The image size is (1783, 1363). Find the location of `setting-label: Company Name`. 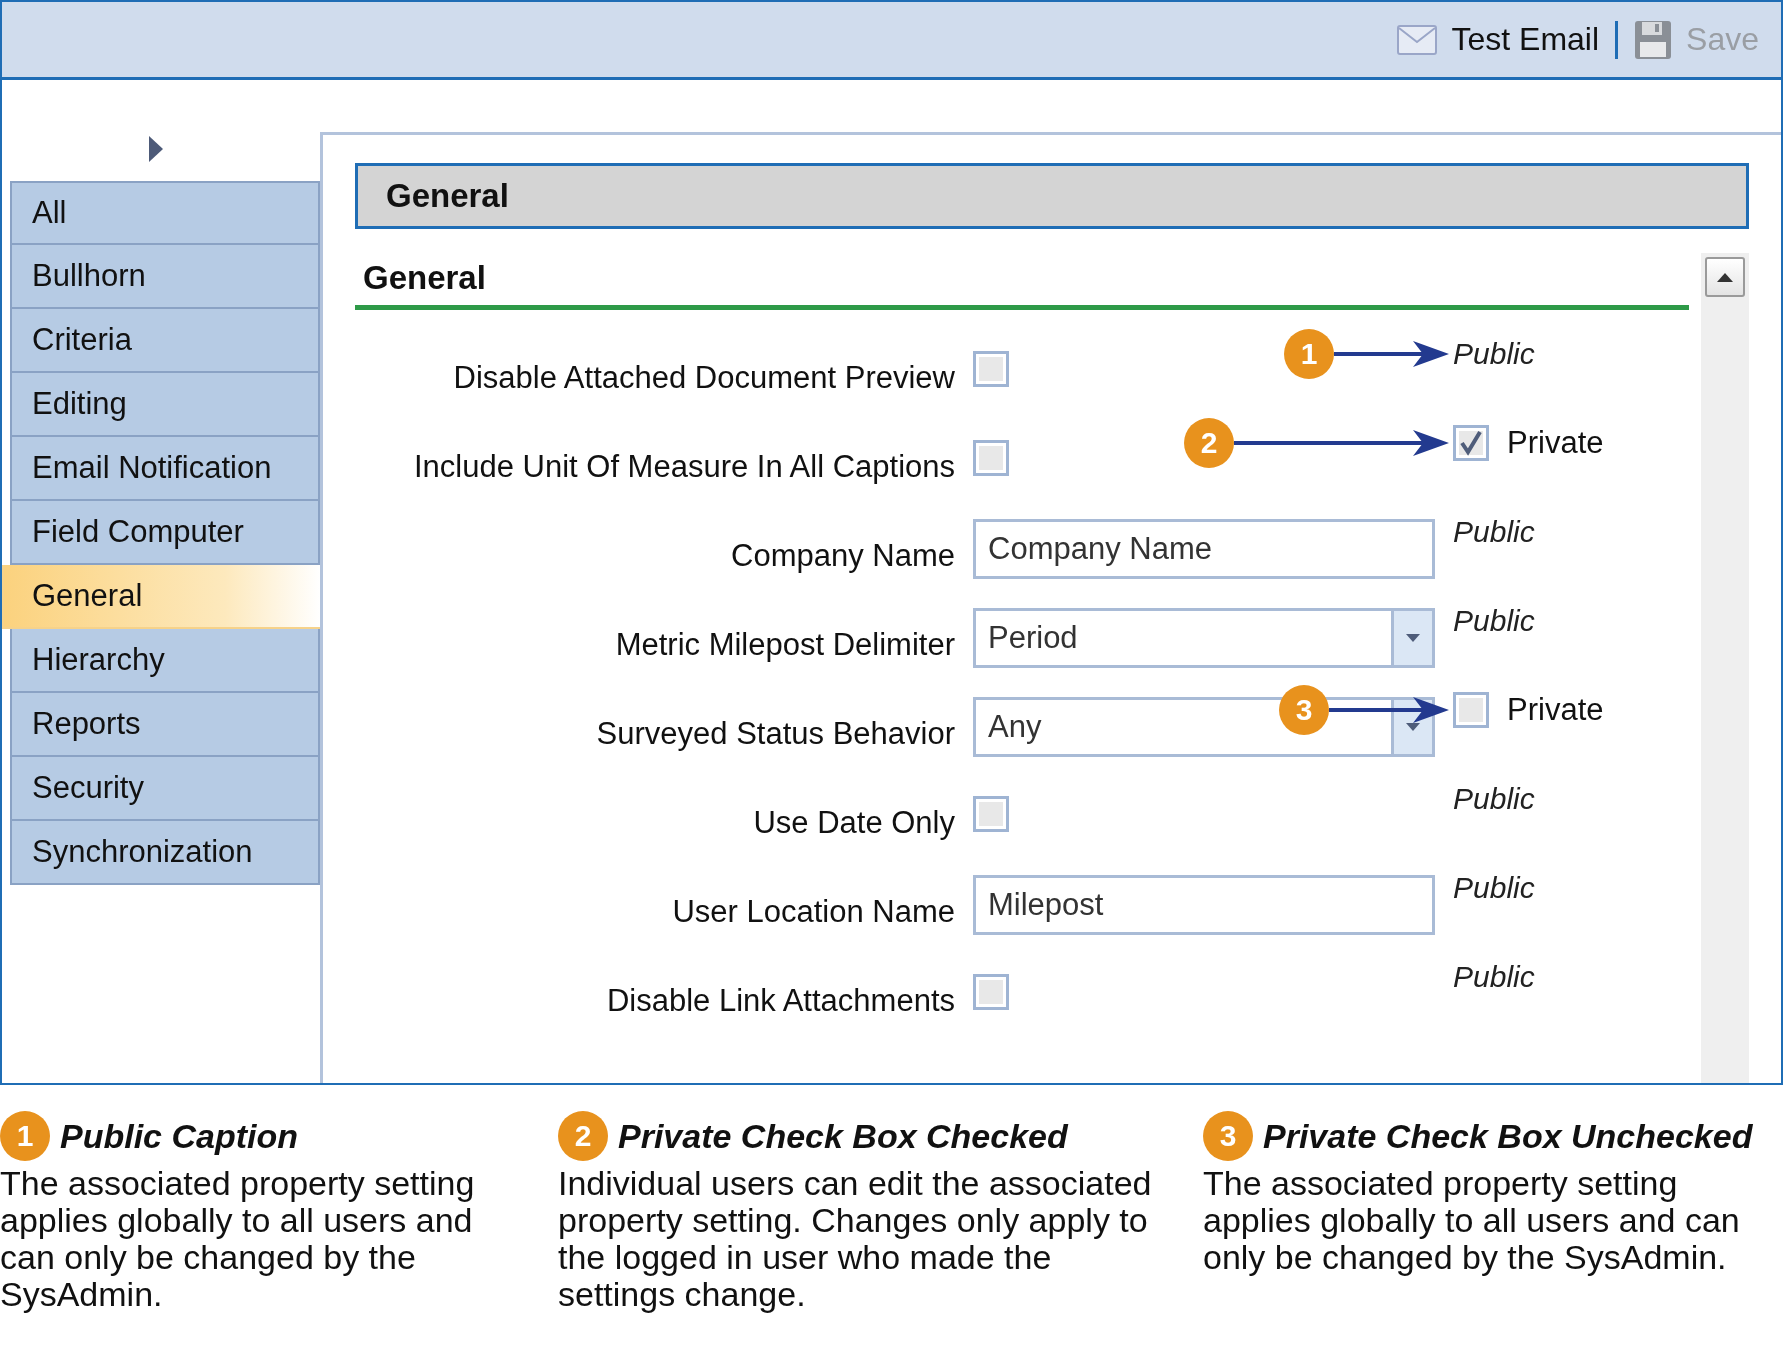

setting-label: Company Name is located at coordinates (843, 555).